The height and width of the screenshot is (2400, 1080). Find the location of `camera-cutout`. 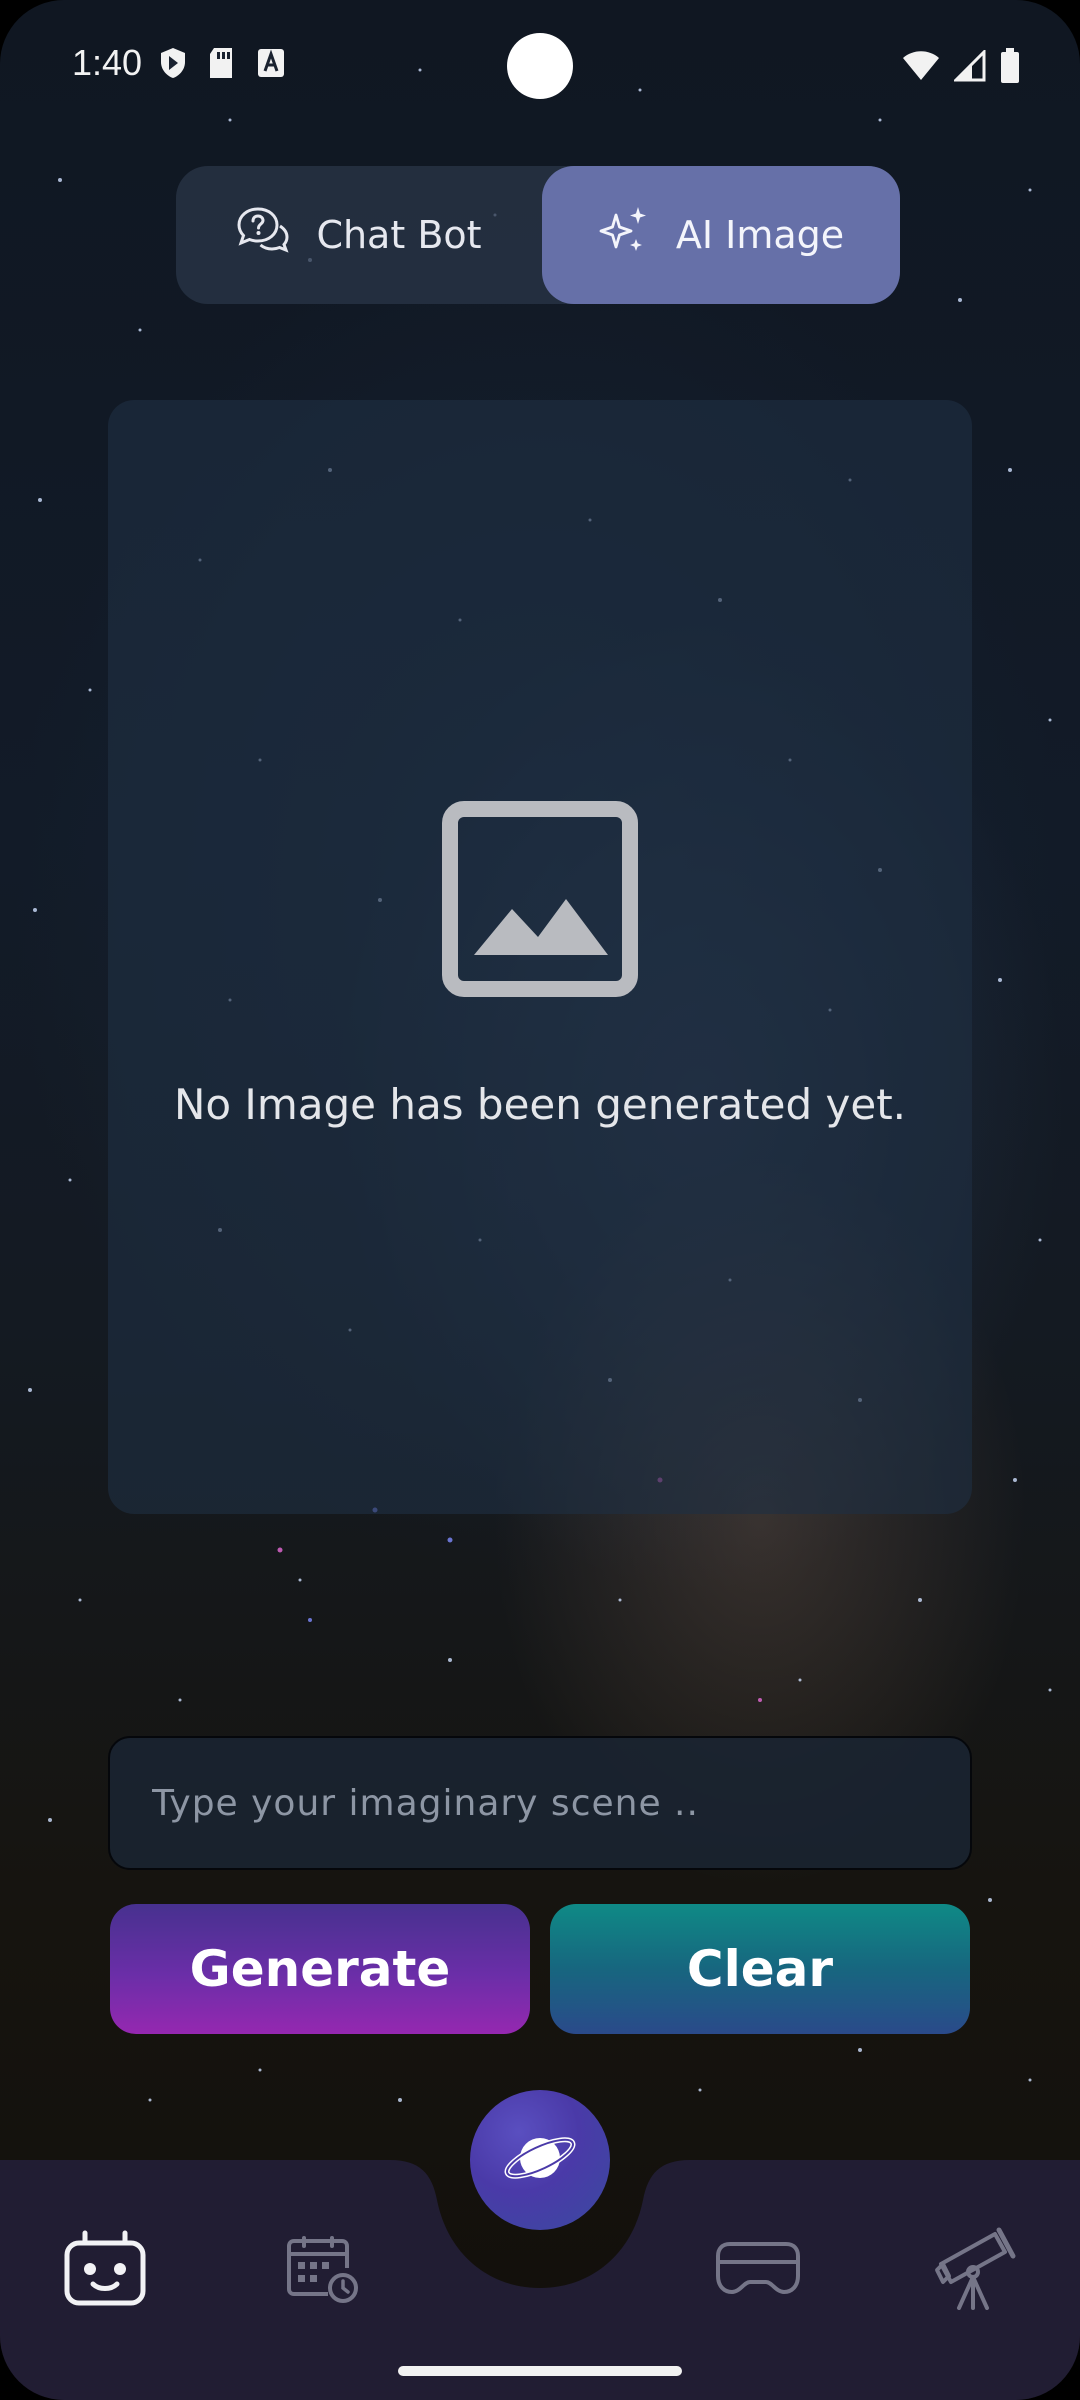

camera-cutout is located at coordinates (540, 66).